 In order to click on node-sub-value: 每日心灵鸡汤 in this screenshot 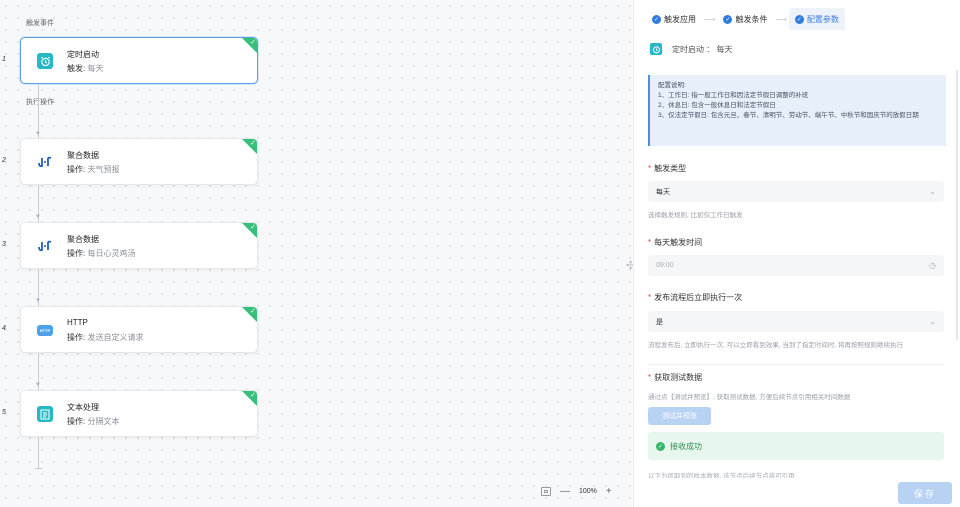, I will do `click(111, 253)`.